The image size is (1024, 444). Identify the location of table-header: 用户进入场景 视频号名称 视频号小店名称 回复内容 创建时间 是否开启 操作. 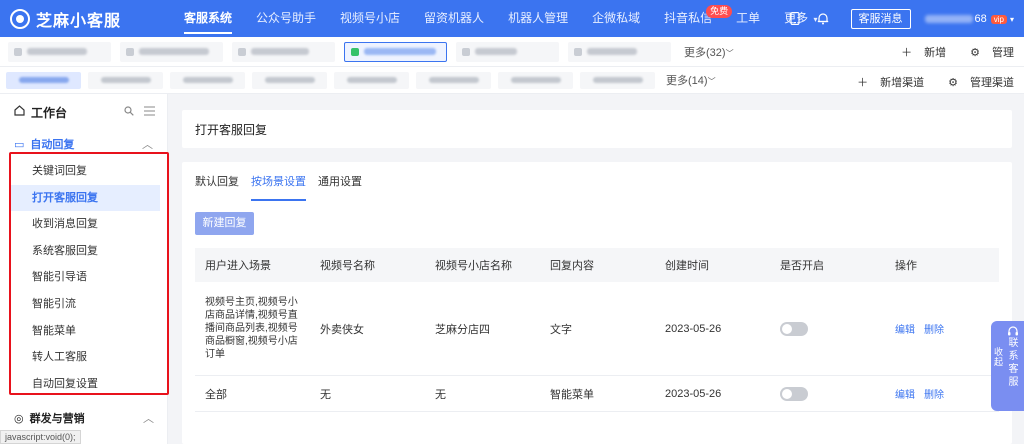
(597, 265).